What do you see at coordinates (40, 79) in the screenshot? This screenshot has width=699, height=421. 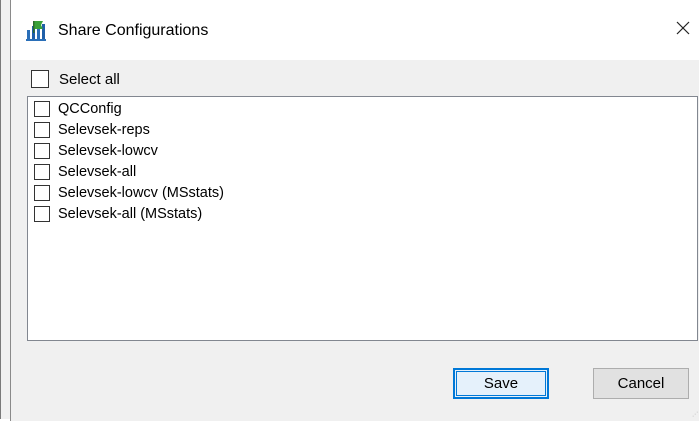 I see `select-all-checkbox-box` at bounding box center [40, 79].